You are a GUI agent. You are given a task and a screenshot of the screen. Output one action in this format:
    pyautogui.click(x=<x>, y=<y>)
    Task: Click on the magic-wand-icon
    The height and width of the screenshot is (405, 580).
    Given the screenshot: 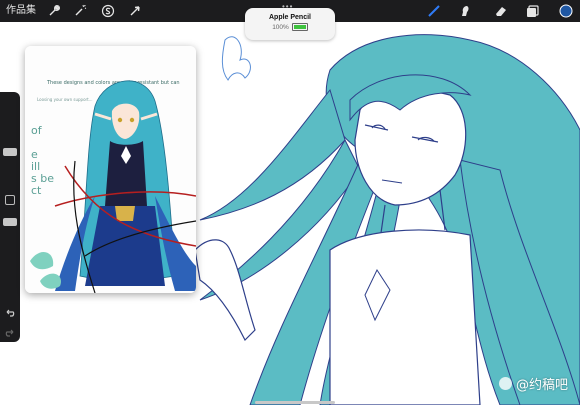 What is the action you would take?
    pyautogui.click(x=80, y=11)
    